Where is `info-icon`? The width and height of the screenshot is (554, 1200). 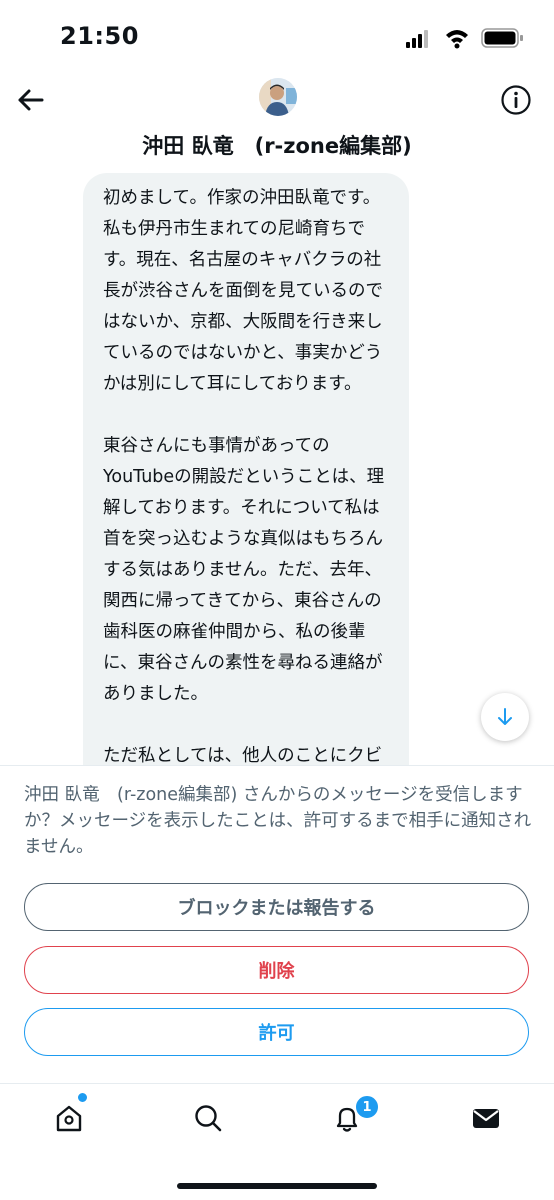 info-icon is located at coordinates (516, 100).